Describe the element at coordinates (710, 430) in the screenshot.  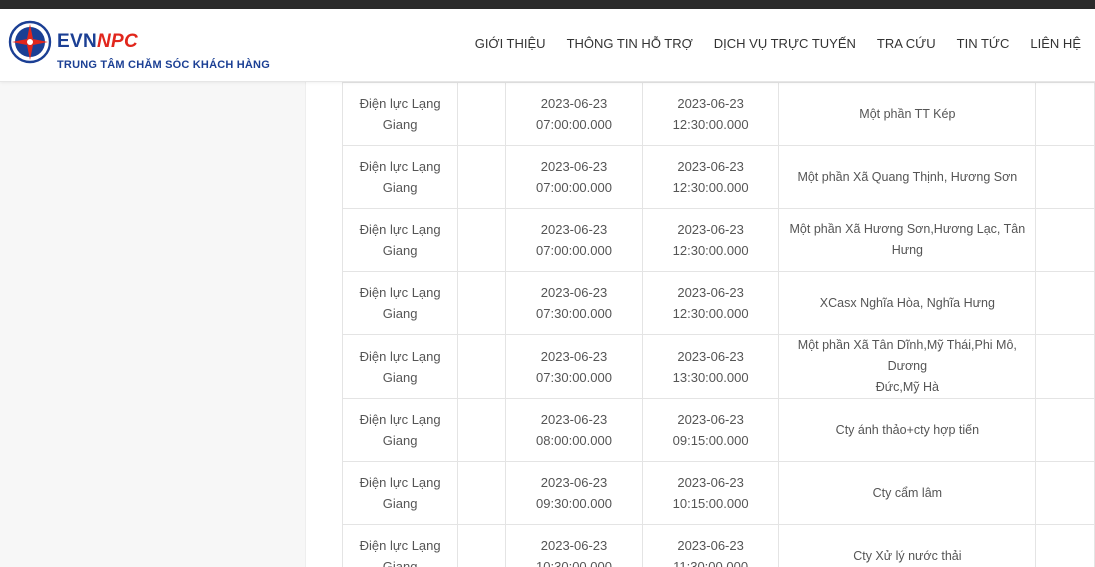
I see `cell-end-time: 2023-06-23 09:15:00.000` at that location.